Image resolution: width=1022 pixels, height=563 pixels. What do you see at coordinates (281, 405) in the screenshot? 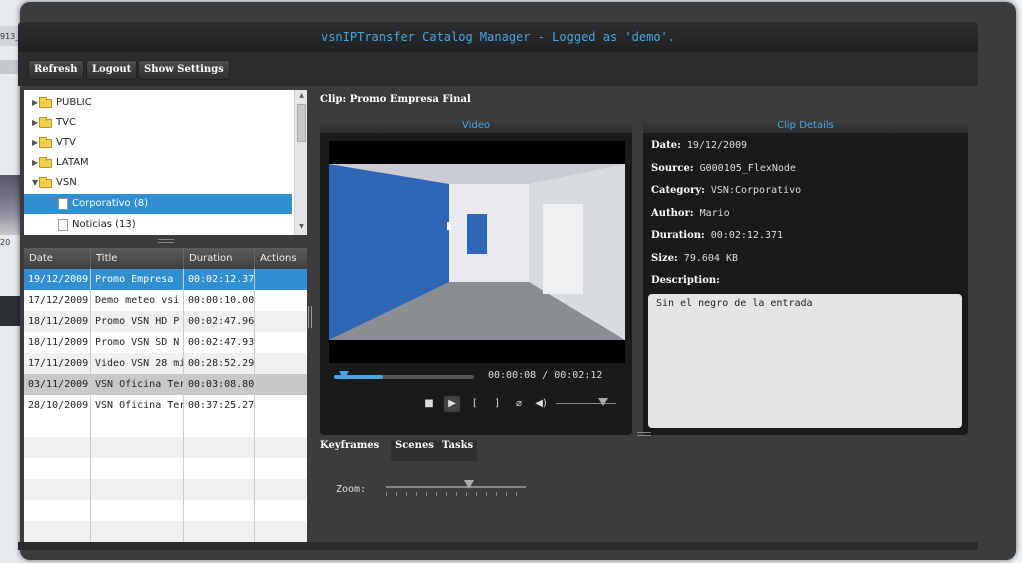
I see `cell-actions` at bounding box center [281, 405].